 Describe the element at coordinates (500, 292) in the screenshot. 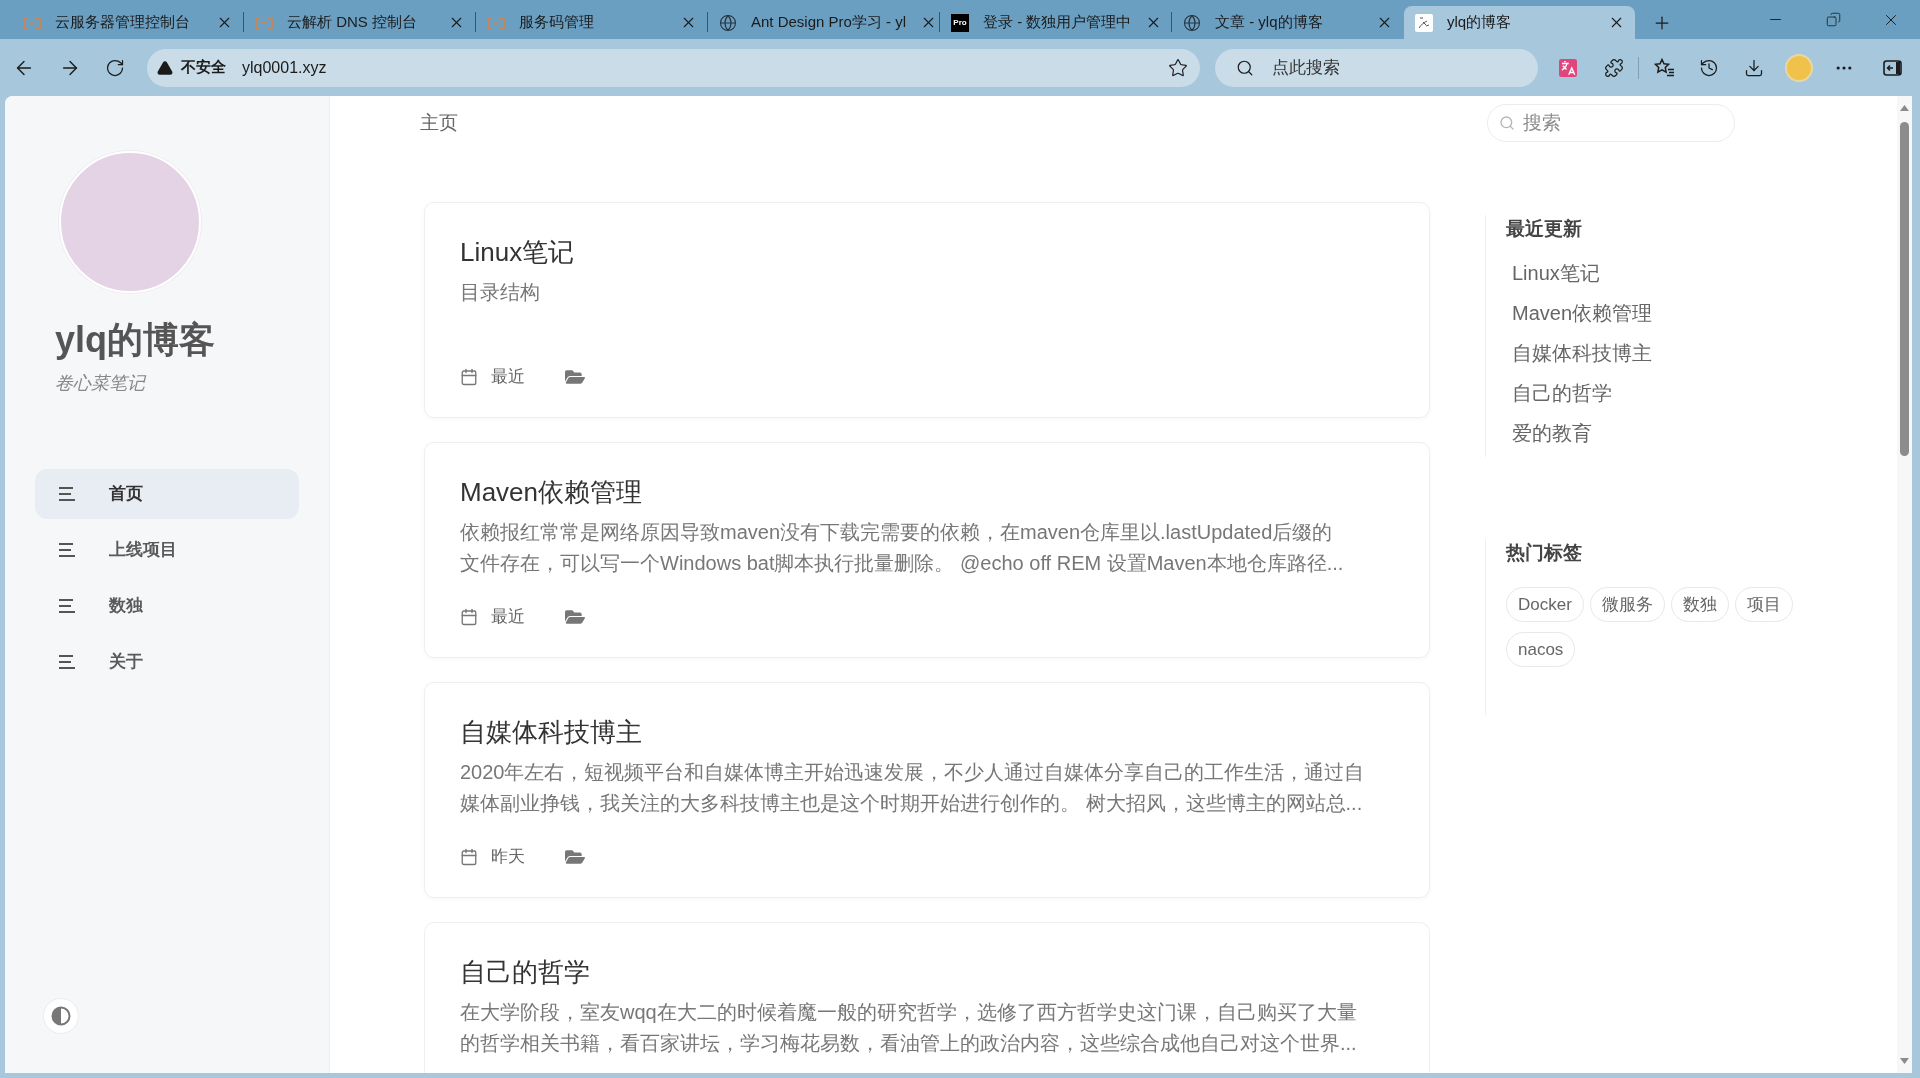

I see `post-excerpt: 目录结构` at that location.